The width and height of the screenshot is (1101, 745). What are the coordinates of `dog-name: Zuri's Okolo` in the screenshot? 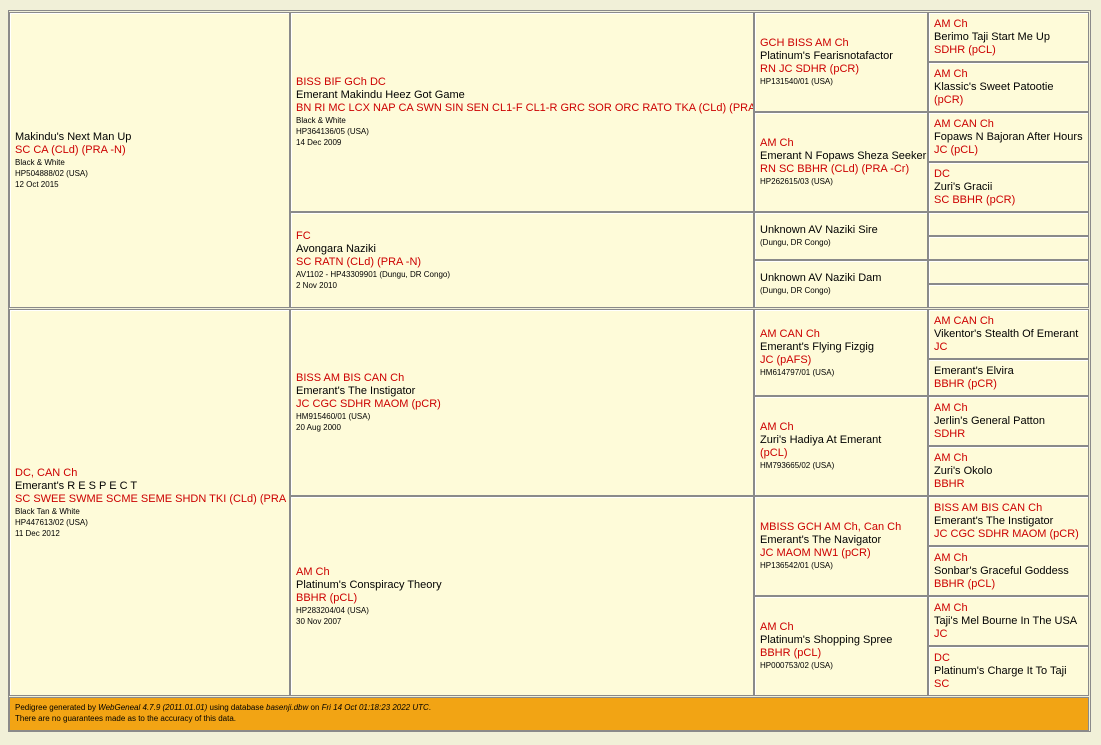 It's located at (1008, 471).